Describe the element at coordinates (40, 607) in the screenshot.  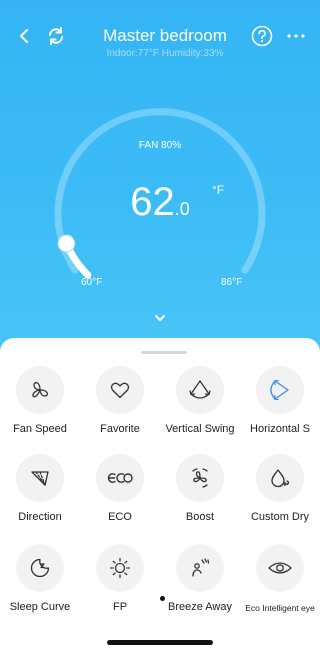
I see `function-label: Sleep Curve` at that location.